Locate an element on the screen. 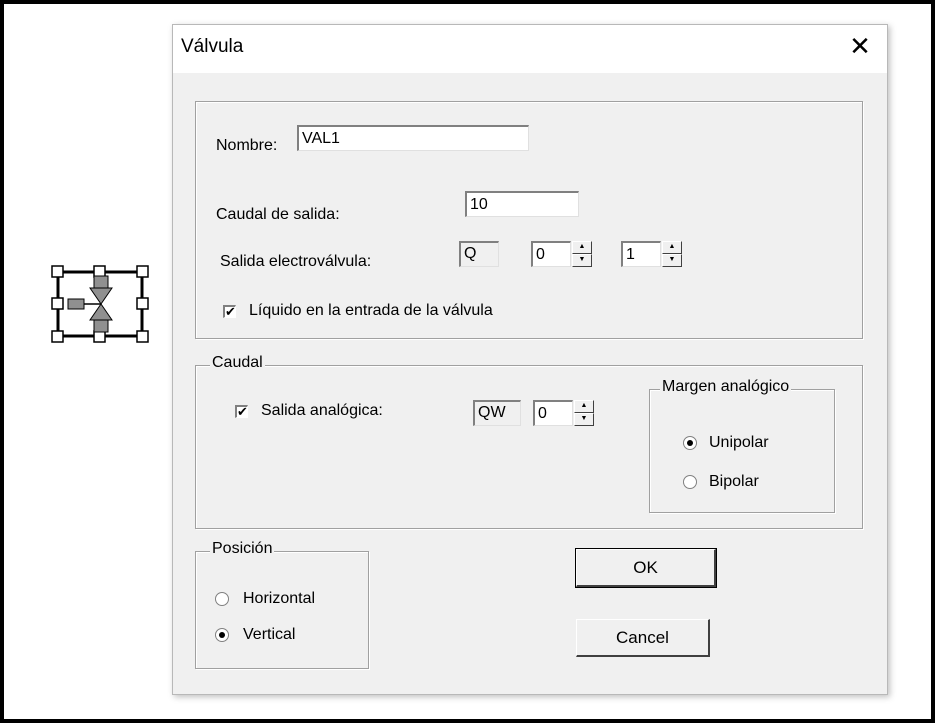 This screenshot has height=723, width=935. caudal-salida-input is located at coordinates (522, 204).